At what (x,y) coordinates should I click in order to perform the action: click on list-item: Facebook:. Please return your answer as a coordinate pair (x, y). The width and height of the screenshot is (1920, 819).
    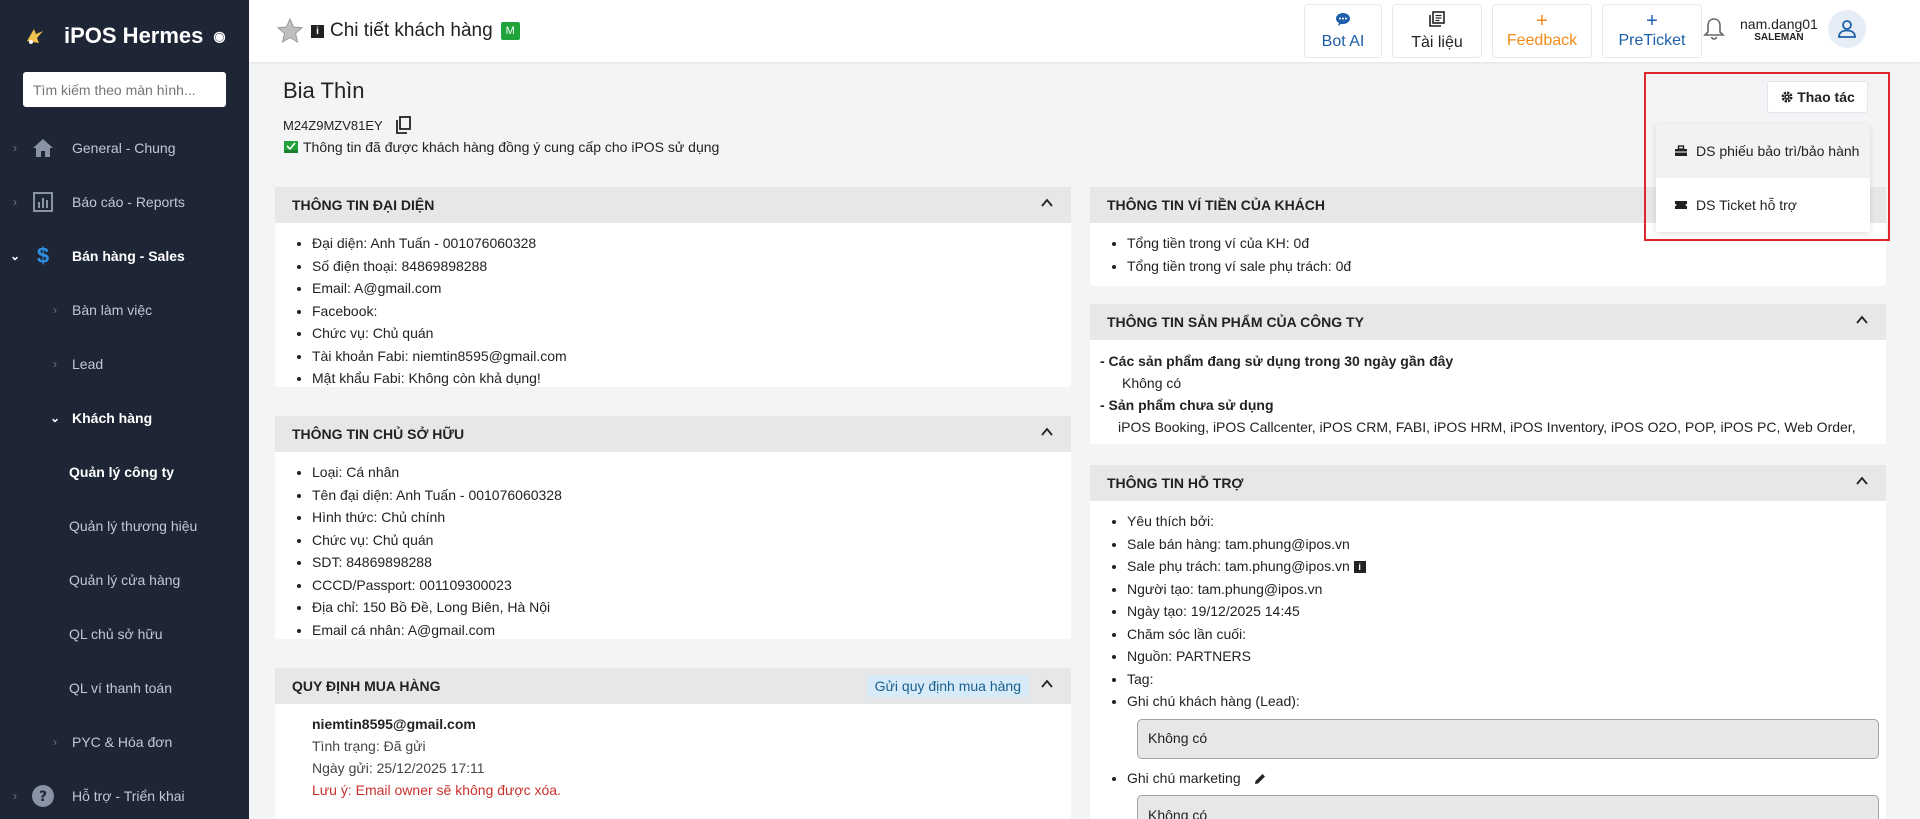
    Looking at the image, I should click on (691, 311).